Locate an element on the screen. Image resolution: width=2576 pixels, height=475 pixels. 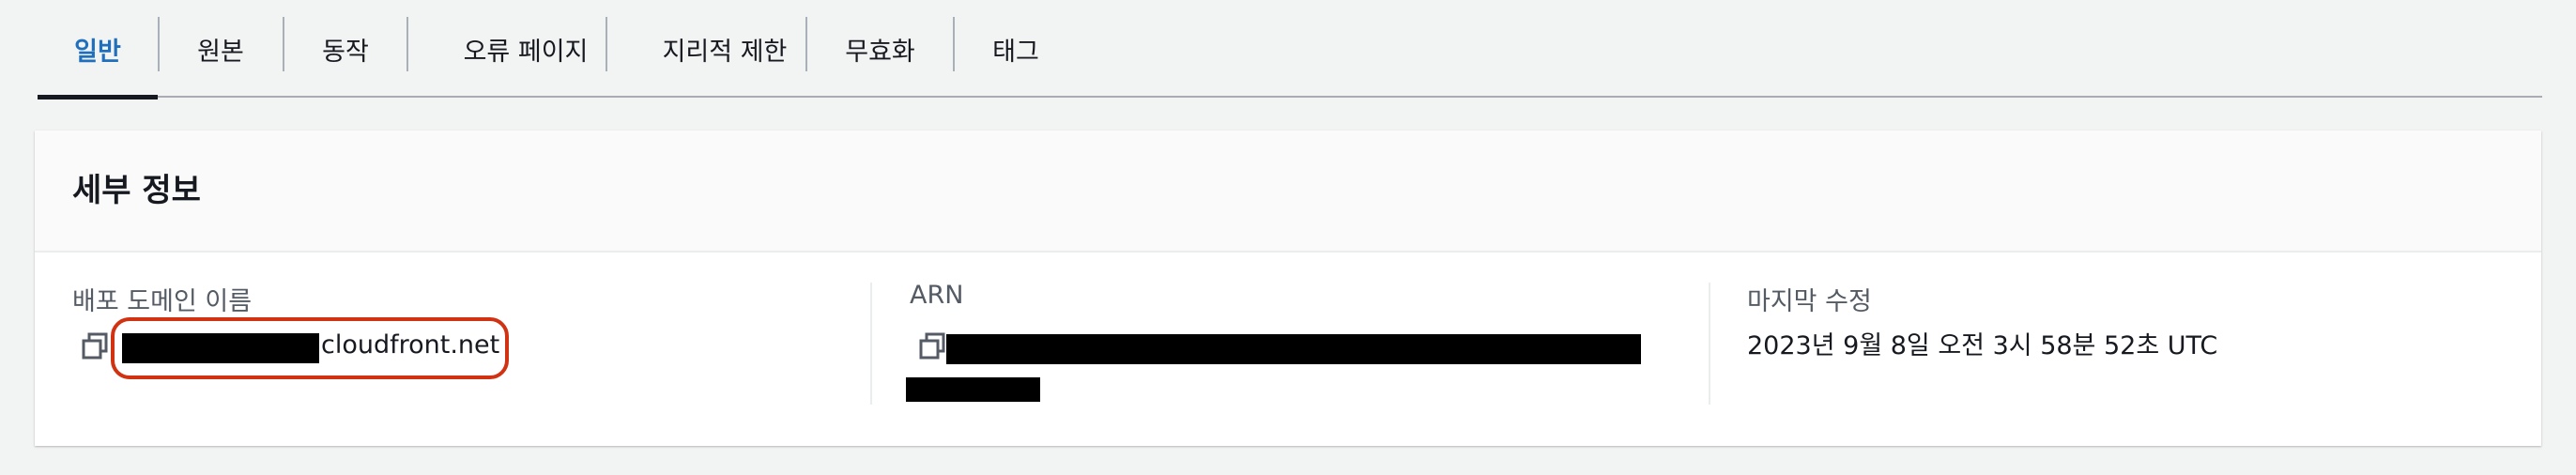
tab-behaviors: 동작 is located at coordinates (345, 49).